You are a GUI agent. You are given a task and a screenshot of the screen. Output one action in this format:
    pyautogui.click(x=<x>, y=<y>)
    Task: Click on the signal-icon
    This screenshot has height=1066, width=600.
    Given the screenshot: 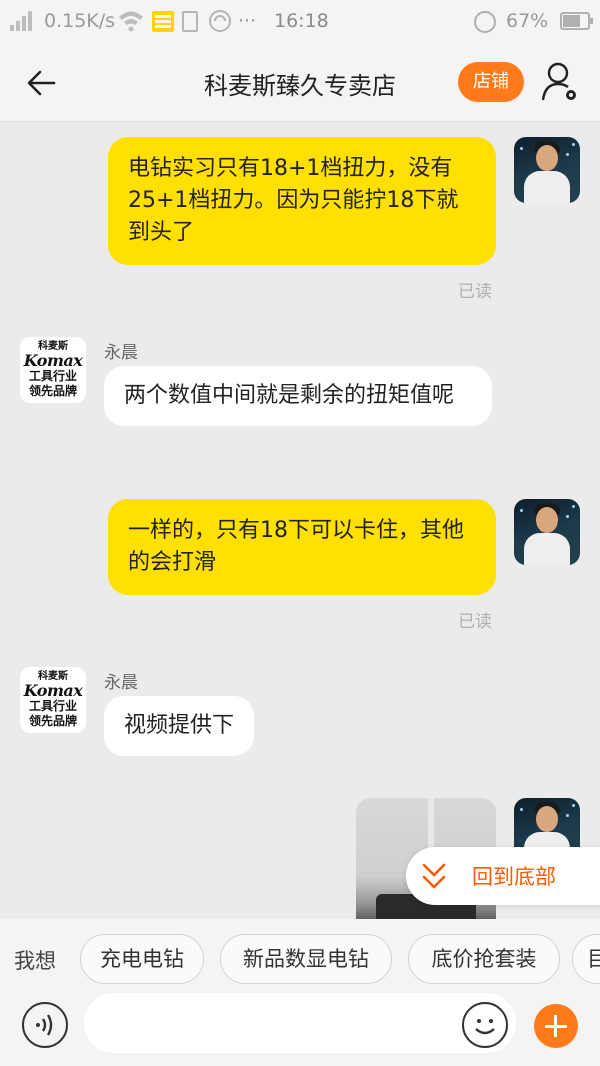 What is the action you would take?
    pyautogui.click(x=23, y=21)
    